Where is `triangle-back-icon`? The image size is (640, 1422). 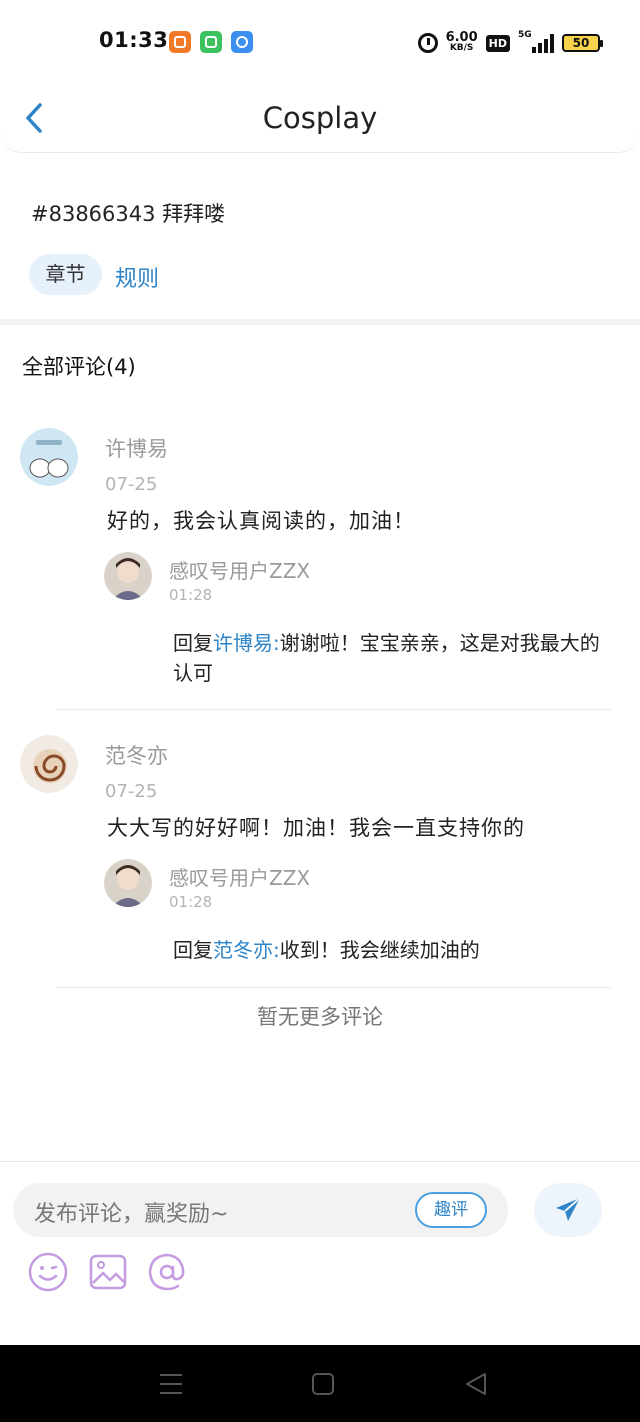 triangle-back-icon is located at coordinates (476, 1384).